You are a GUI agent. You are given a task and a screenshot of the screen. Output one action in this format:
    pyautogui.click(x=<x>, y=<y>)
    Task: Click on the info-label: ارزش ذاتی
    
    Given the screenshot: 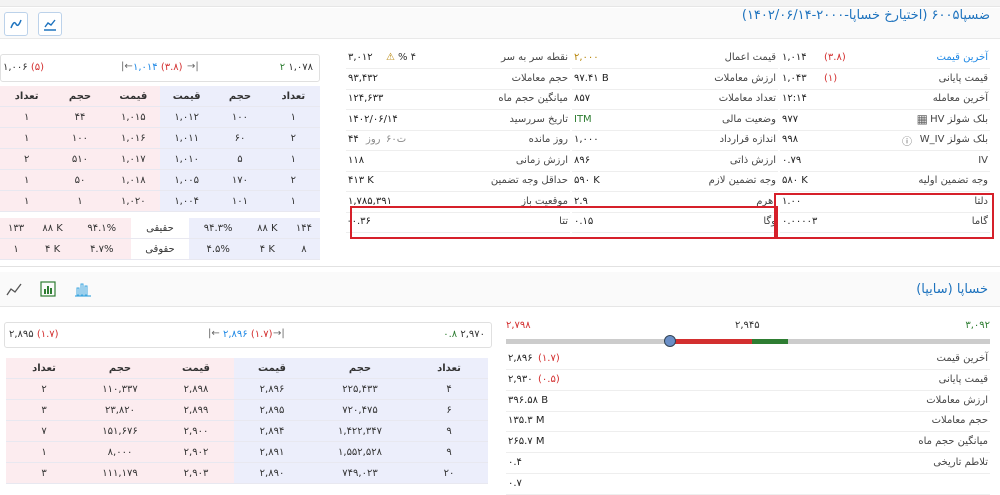 What is the action you would take?
    pyautogui.click(x=752, y=160)
    